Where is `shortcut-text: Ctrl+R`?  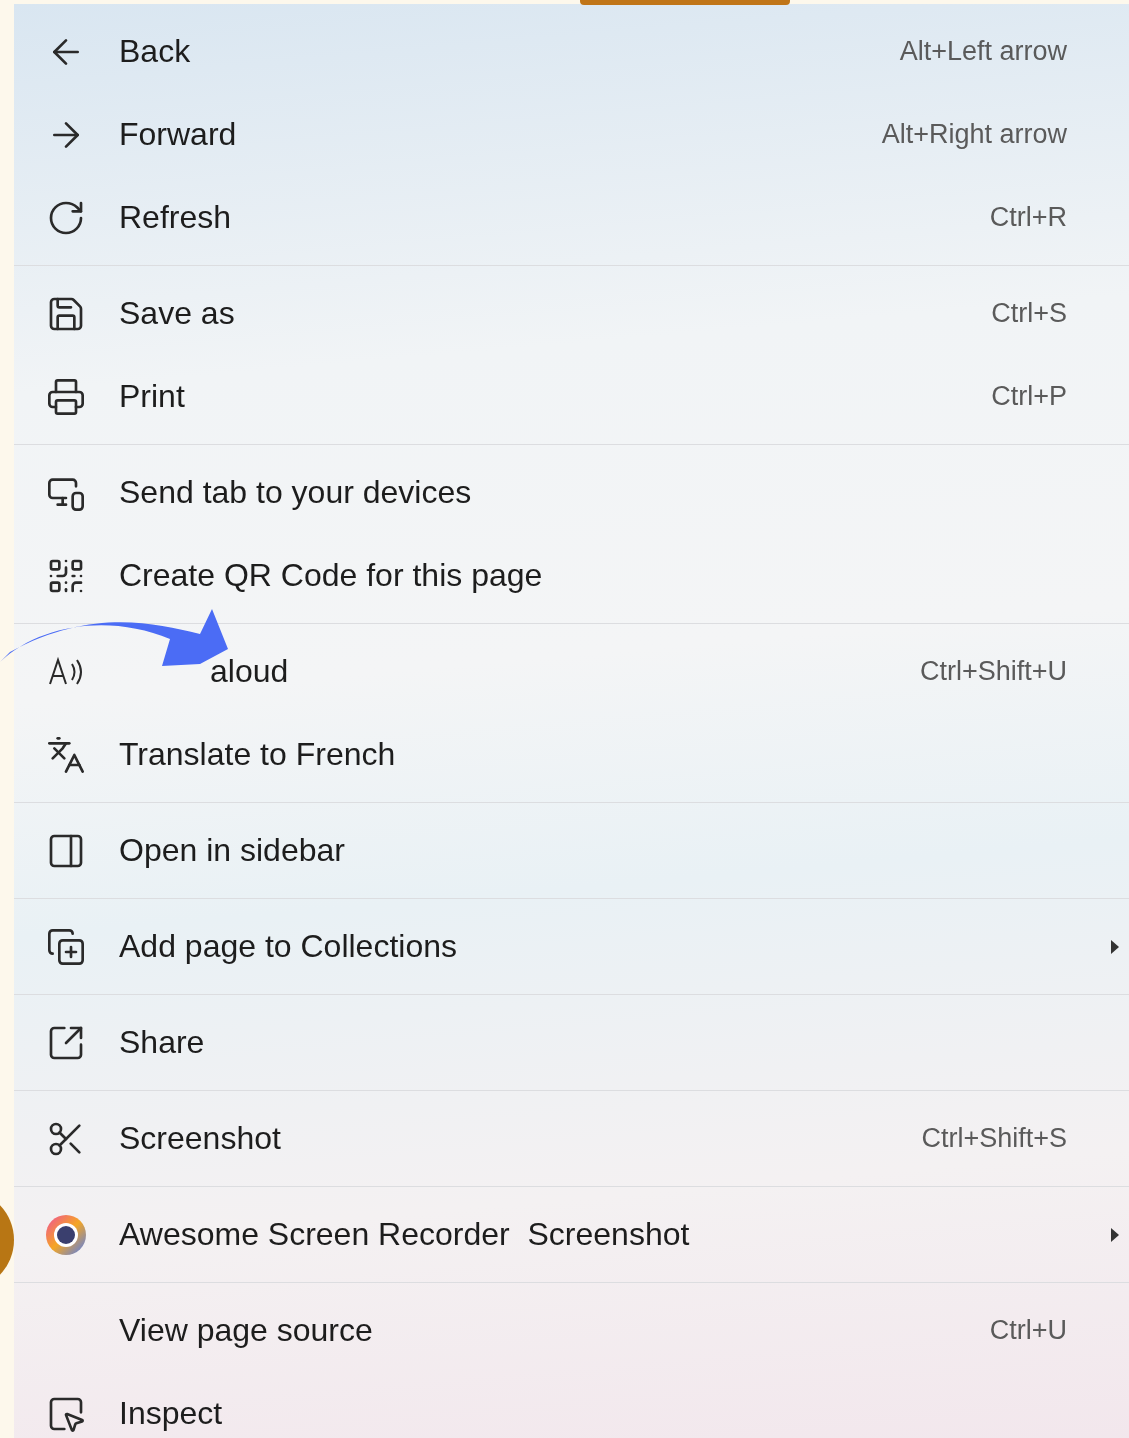 shortcut-text: Ctrl+R is located at coordinates (1028, 217).